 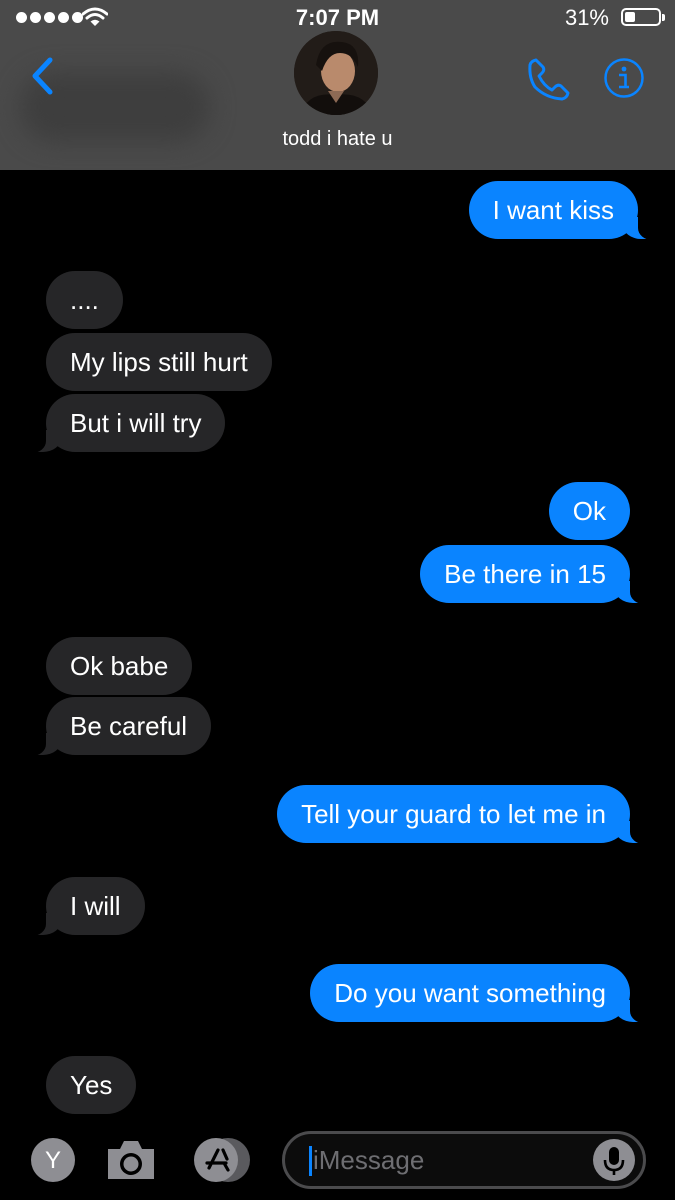 I want to click on message-bubble: Ok babe, so click(x=119, y=666).